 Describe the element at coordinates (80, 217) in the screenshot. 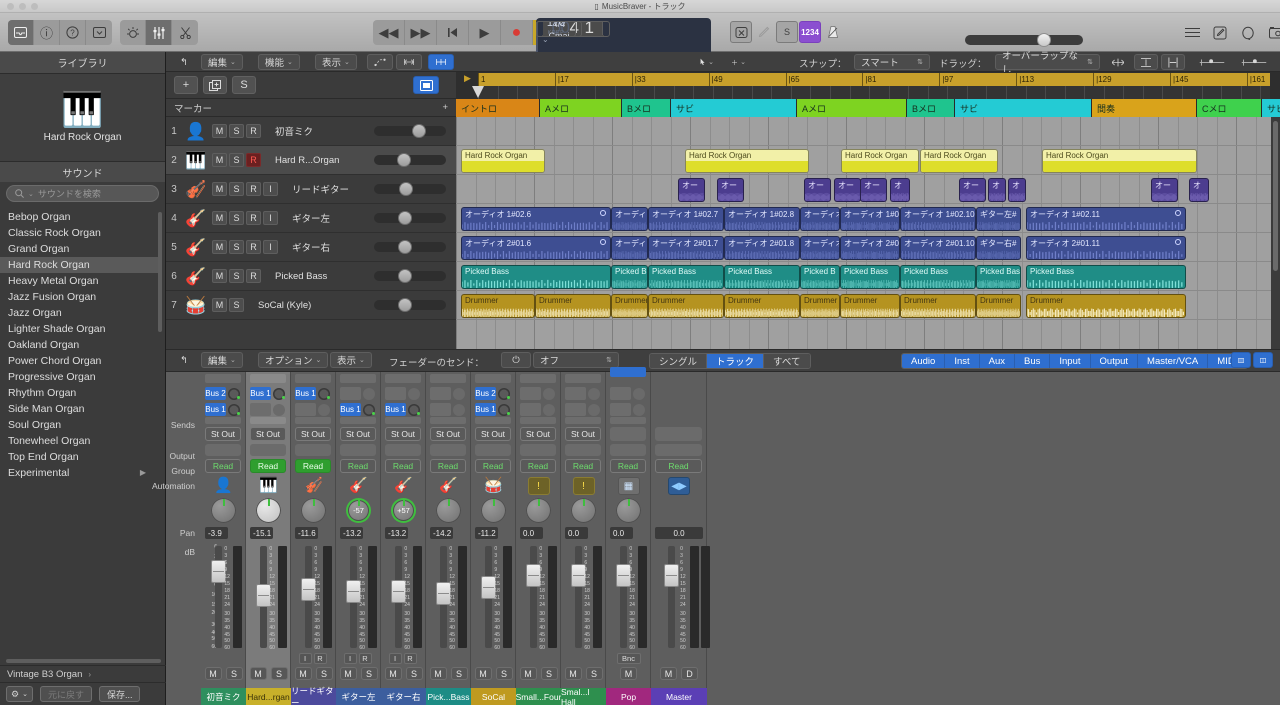

I see `library-item: Bebop Organ` at that location.